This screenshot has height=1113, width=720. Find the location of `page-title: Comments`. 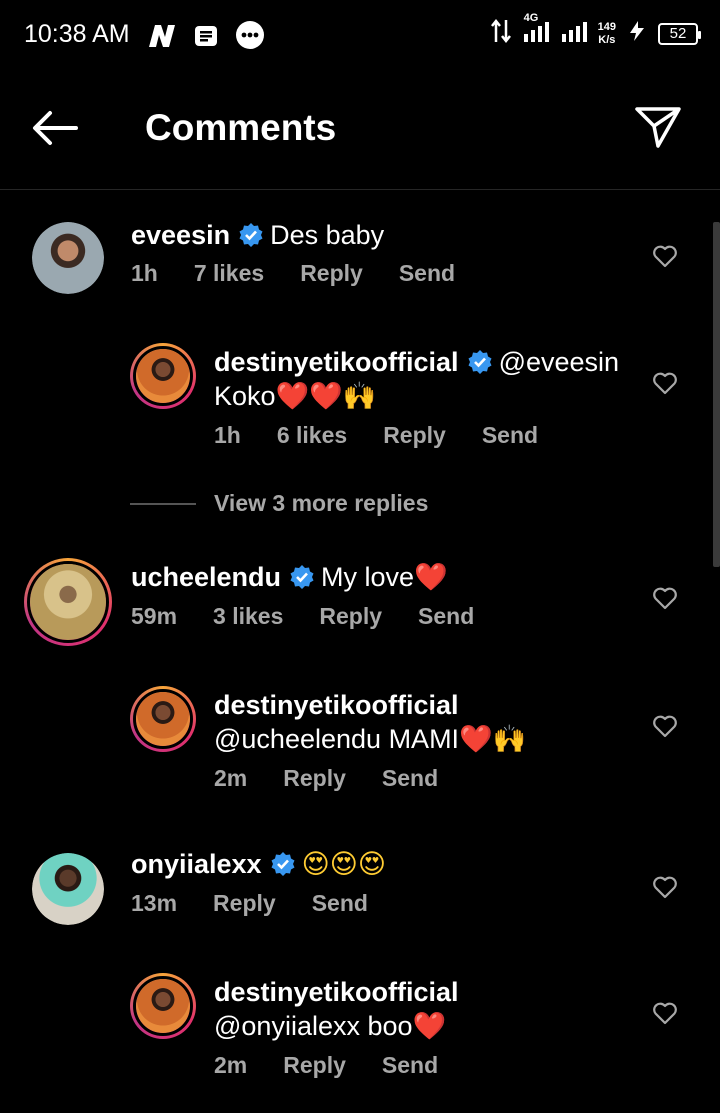

page-title: Comments is located at coordinates (241, 127).